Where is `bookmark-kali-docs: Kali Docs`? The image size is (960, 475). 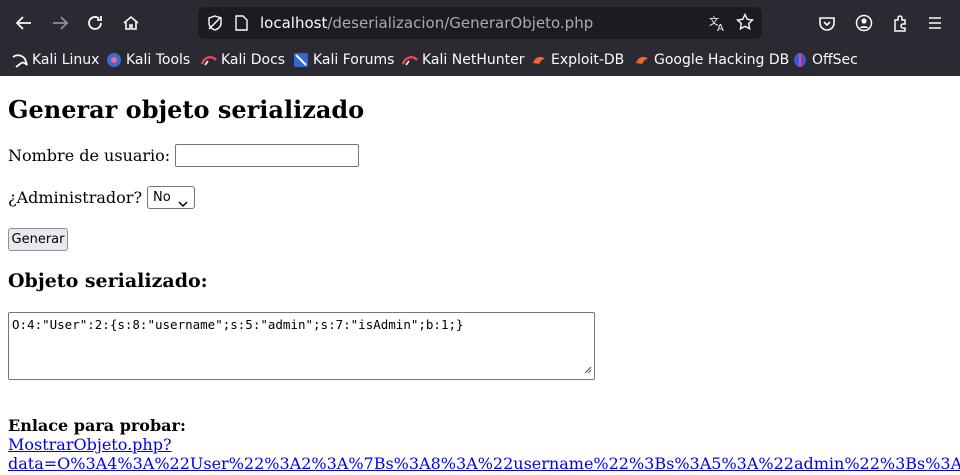 bookmark-kali-docs: Kali Docs is located at coordinates (243, 60).